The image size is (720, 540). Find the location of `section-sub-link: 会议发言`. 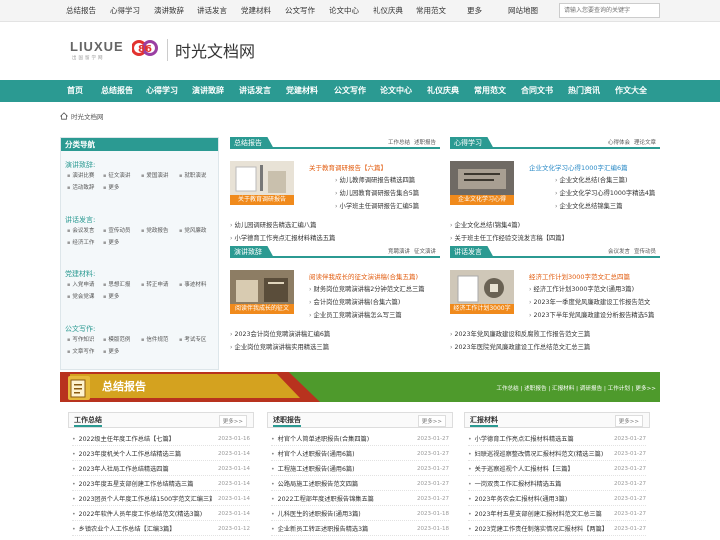

section-sub-link: 会议发言 is located at coordinates (619, 252).